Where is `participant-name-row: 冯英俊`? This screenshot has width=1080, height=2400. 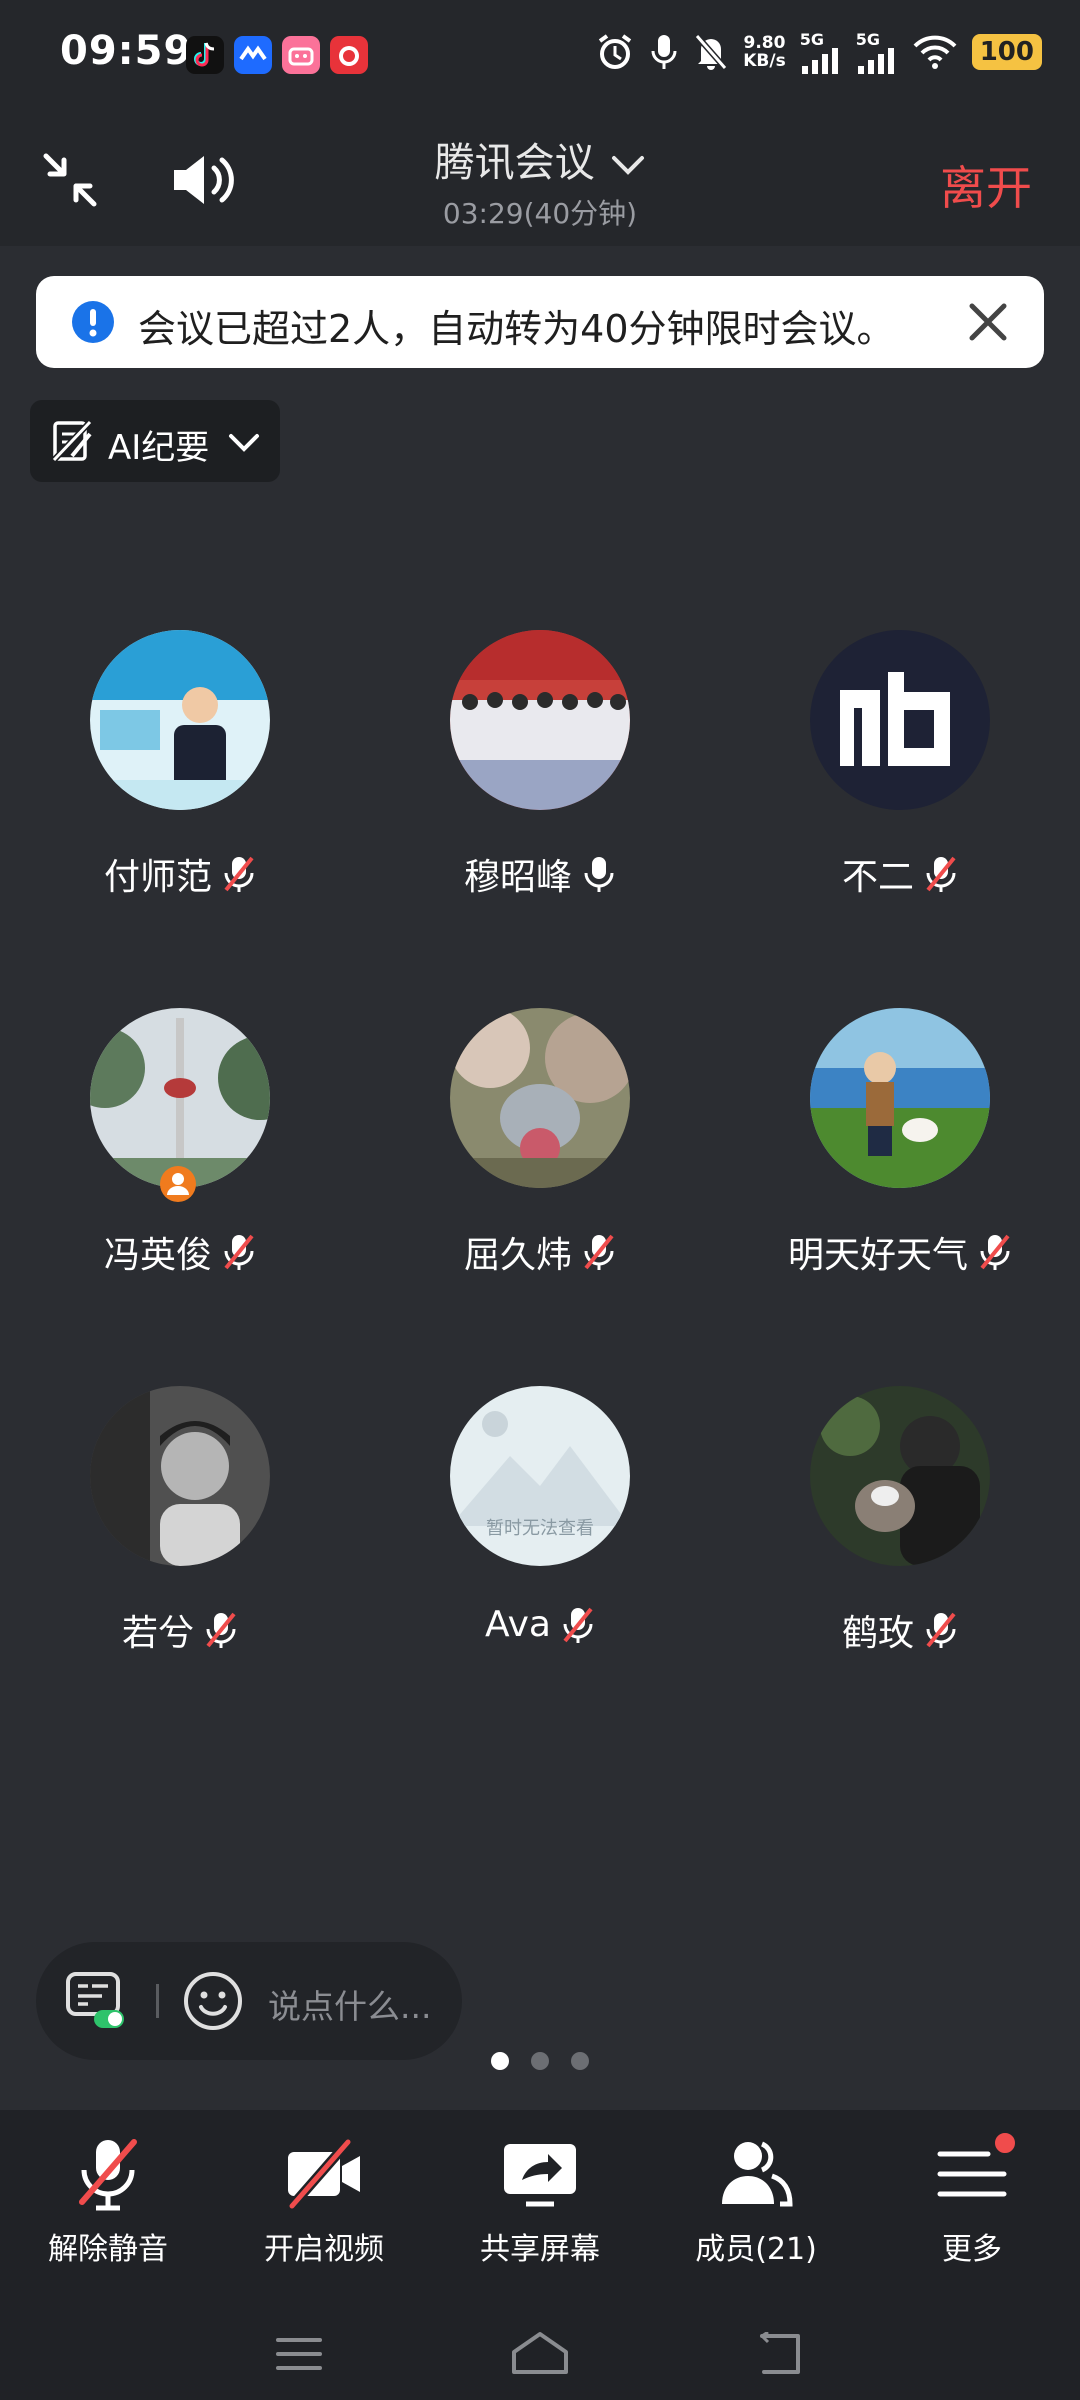
participant-name-row: 冯英俊 is located at coordinates (180, 1252).